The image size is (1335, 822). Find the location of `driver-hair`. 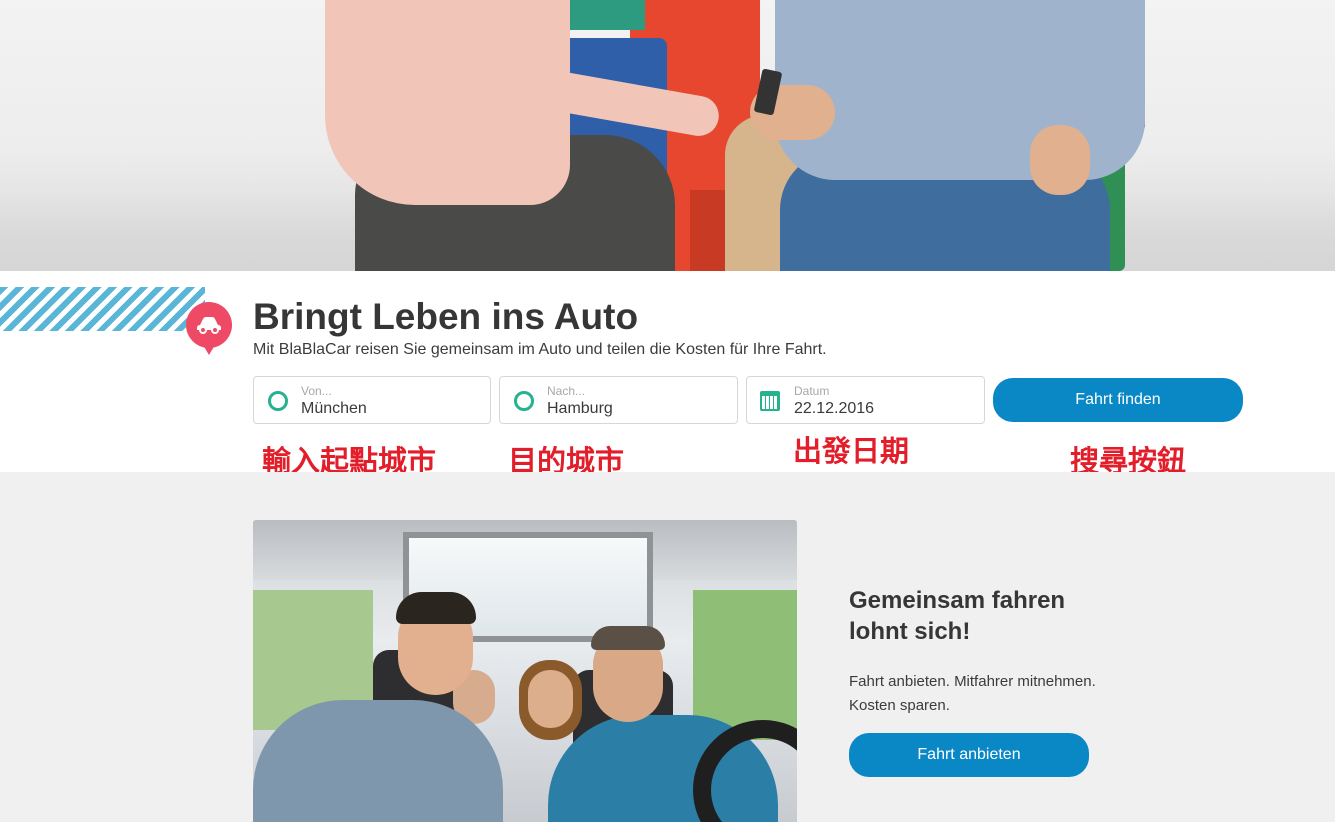

driver-hair is located at coordinates (628, 638).